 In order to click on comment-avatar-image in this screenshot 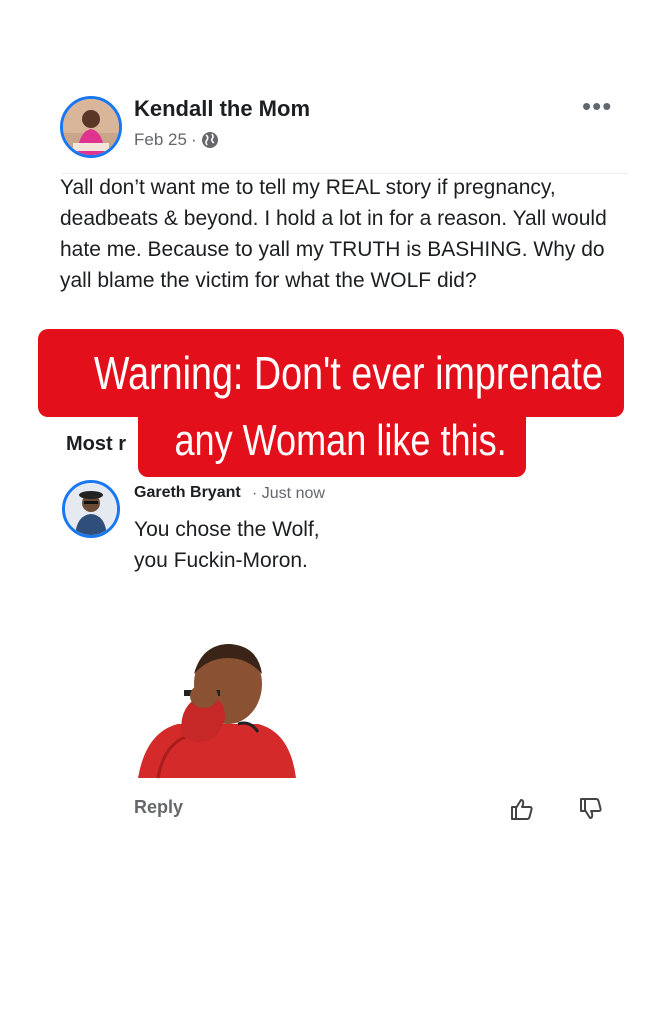, I will do `click(91, 509)`.